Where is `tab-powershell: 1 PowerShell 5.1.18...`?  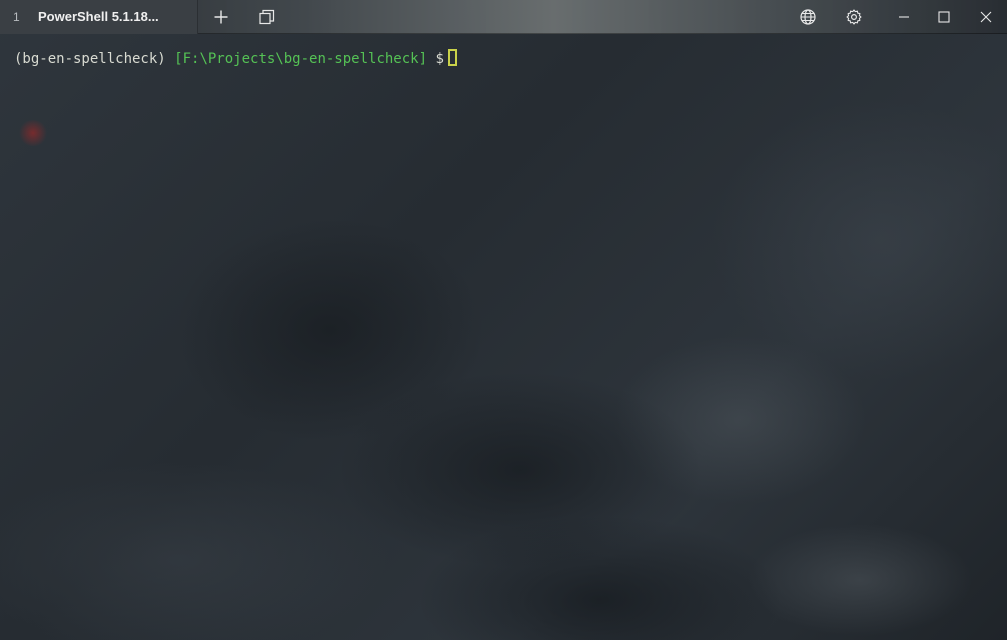 tab-powershell: 1 PowerShell 5.1.18... is located at coordinates (99, 17).